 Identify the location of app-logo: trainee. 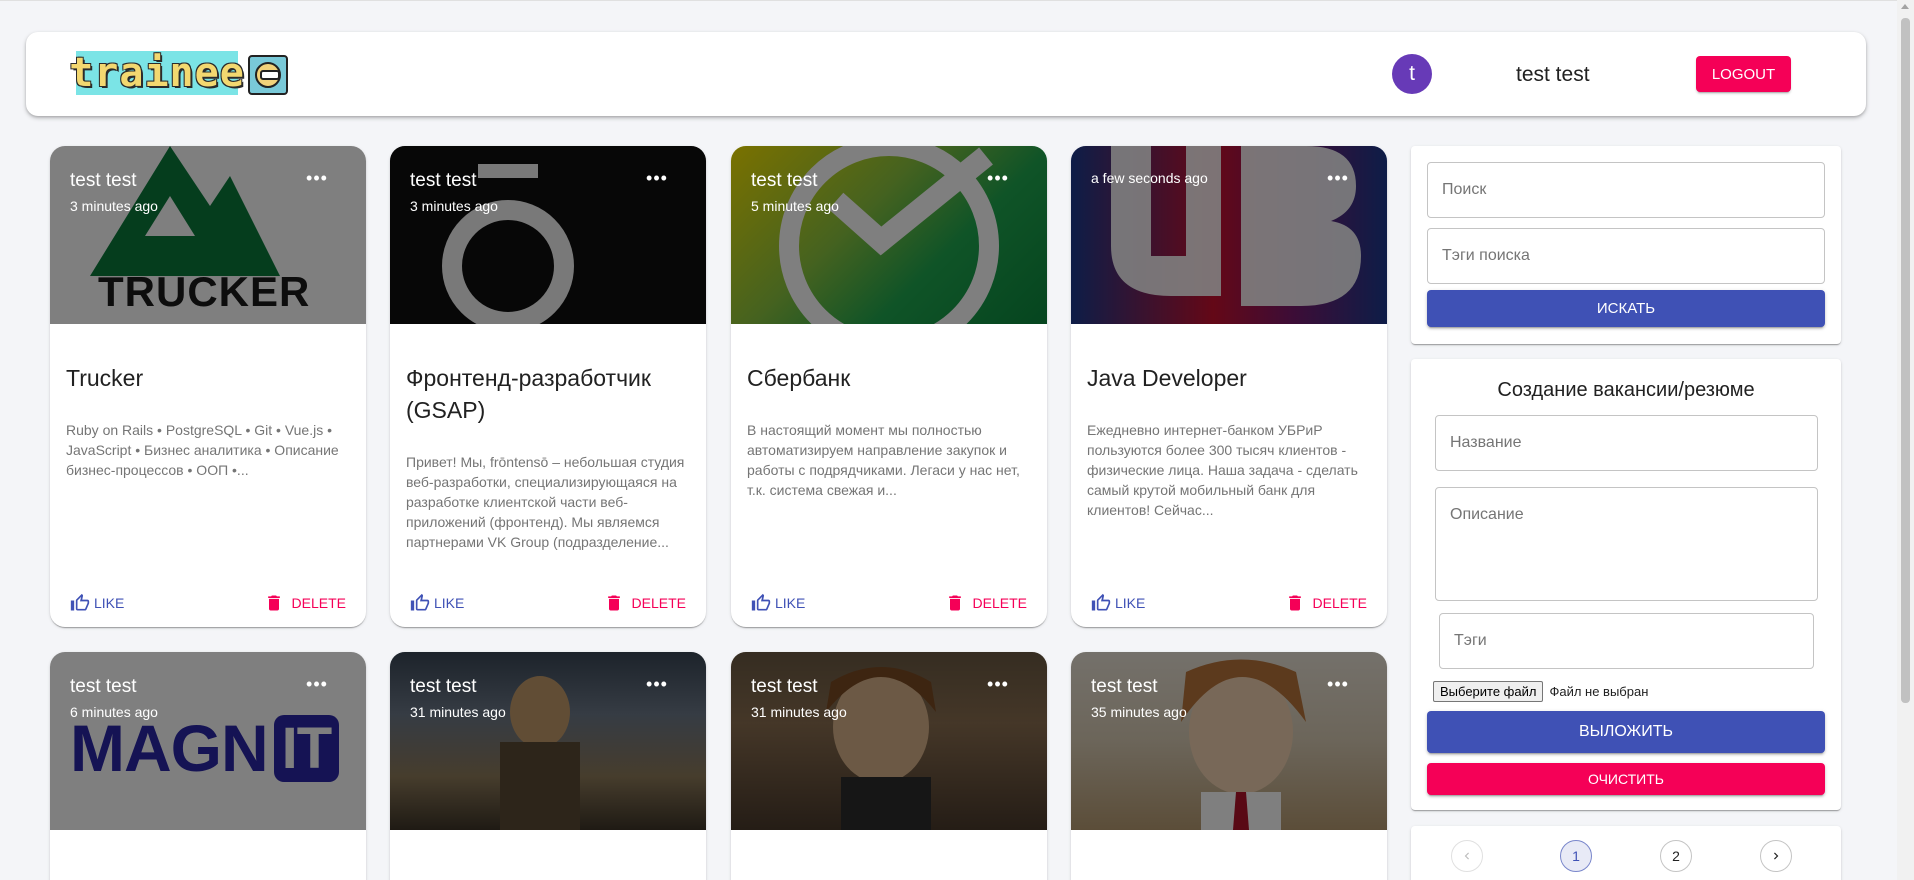
(156, 73).